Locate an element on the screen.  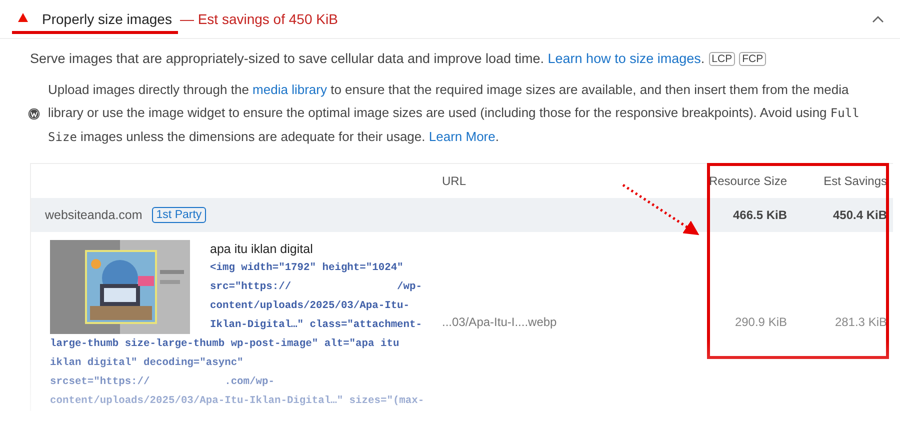
audit-description: Serve images that are appropriately-sized to save cellular data and improve load time. Learn how to size images. is located at coordinates (367, 58).